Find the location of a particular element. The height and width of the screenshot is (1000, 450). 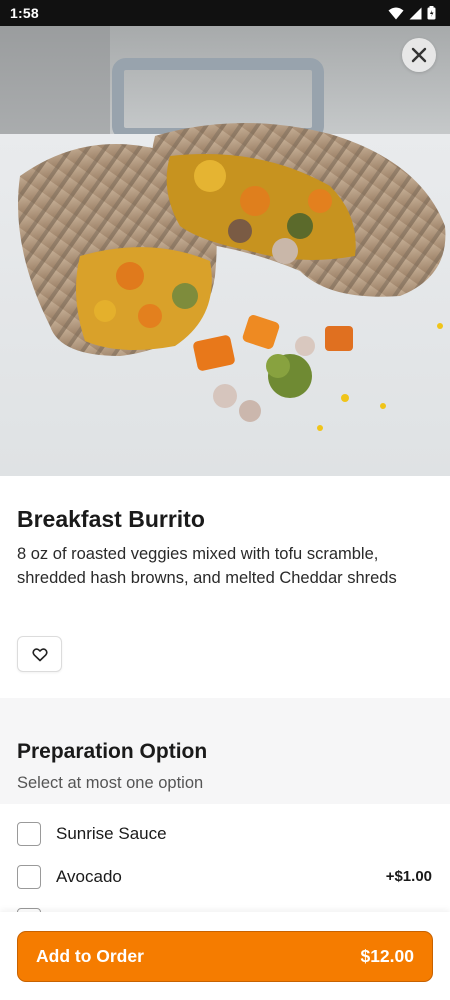

battery-icon is located at coordinates (431, 13).